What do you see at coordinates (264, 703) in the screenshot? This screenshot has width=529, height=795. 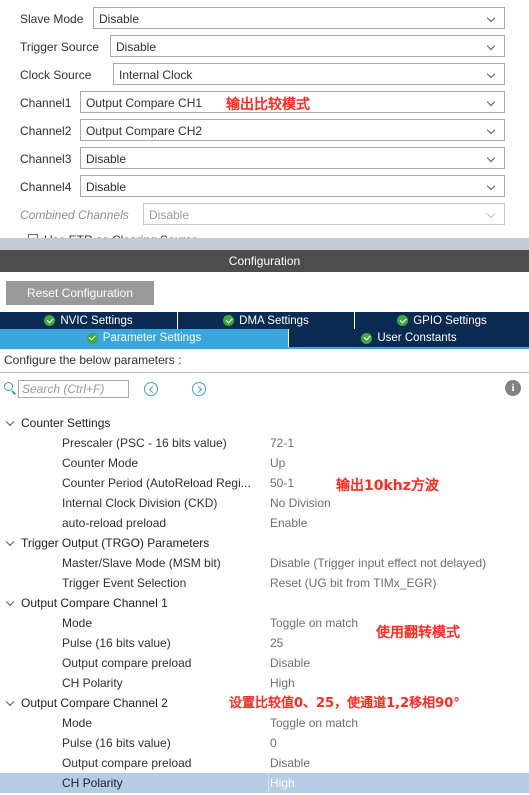 I see `tree-group-row: Output Compare Channel 2` at bounding box center [264, 703].